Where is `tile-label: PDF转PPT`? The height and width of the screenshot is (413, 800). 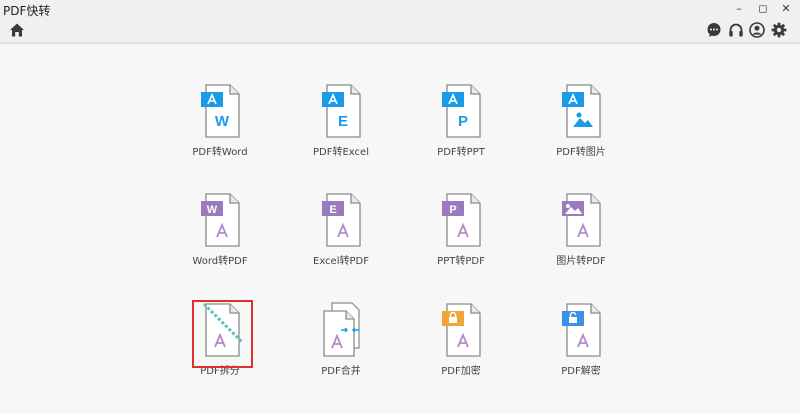
tile-label: PDF转PPT is located at coordinates (461, 152).